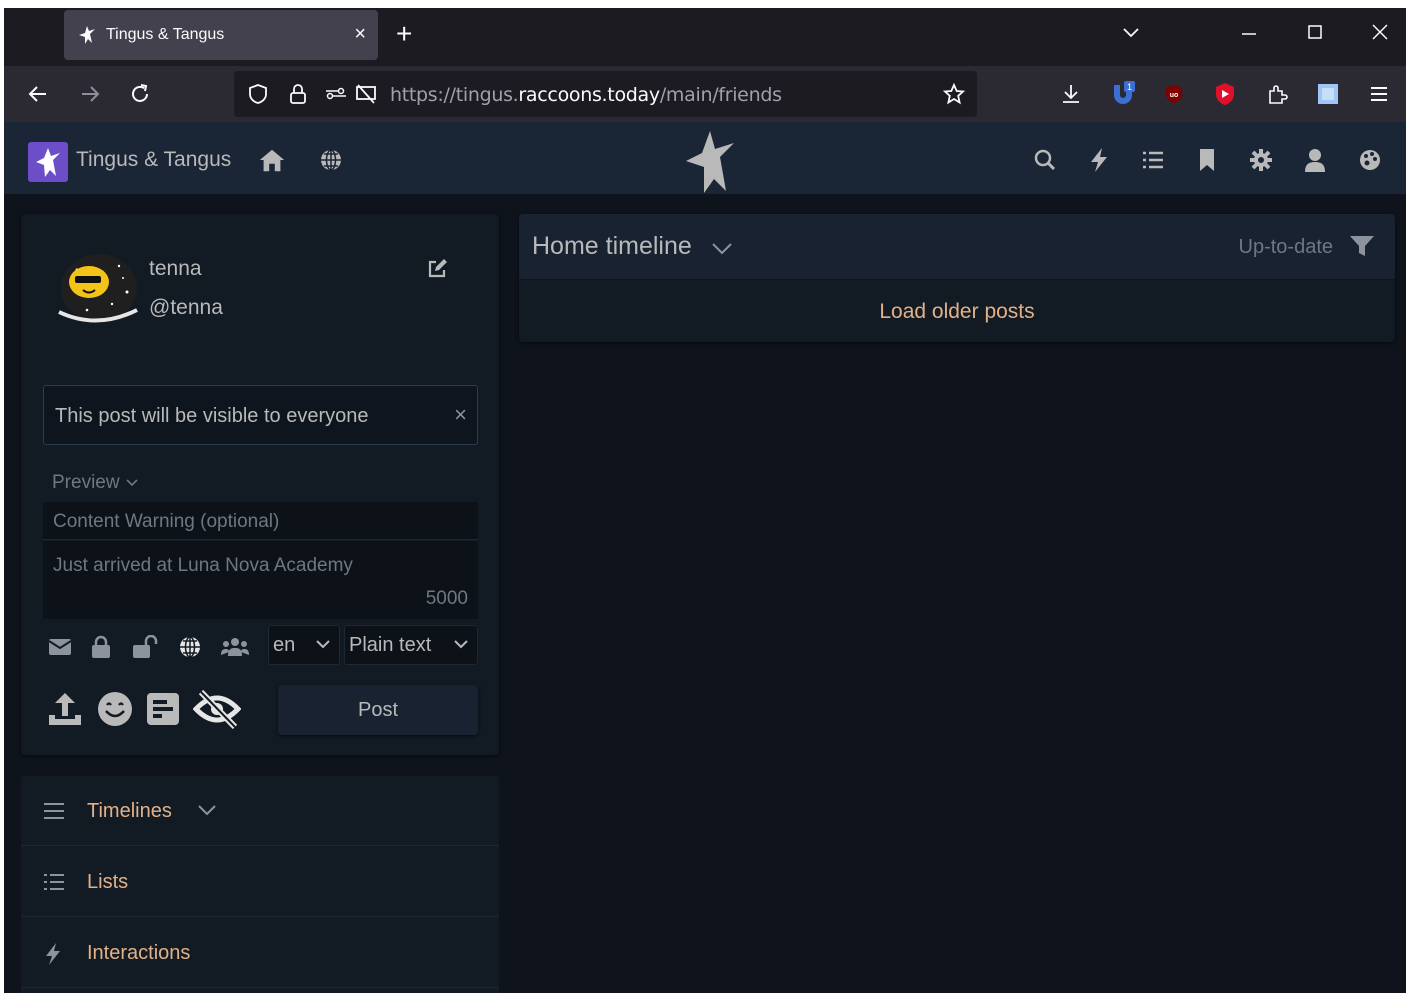  What do you see at coordinates (260, 953) in the screenshot?
I see `nav-item-interactions: Interactions` at bounding box center [260, 953].